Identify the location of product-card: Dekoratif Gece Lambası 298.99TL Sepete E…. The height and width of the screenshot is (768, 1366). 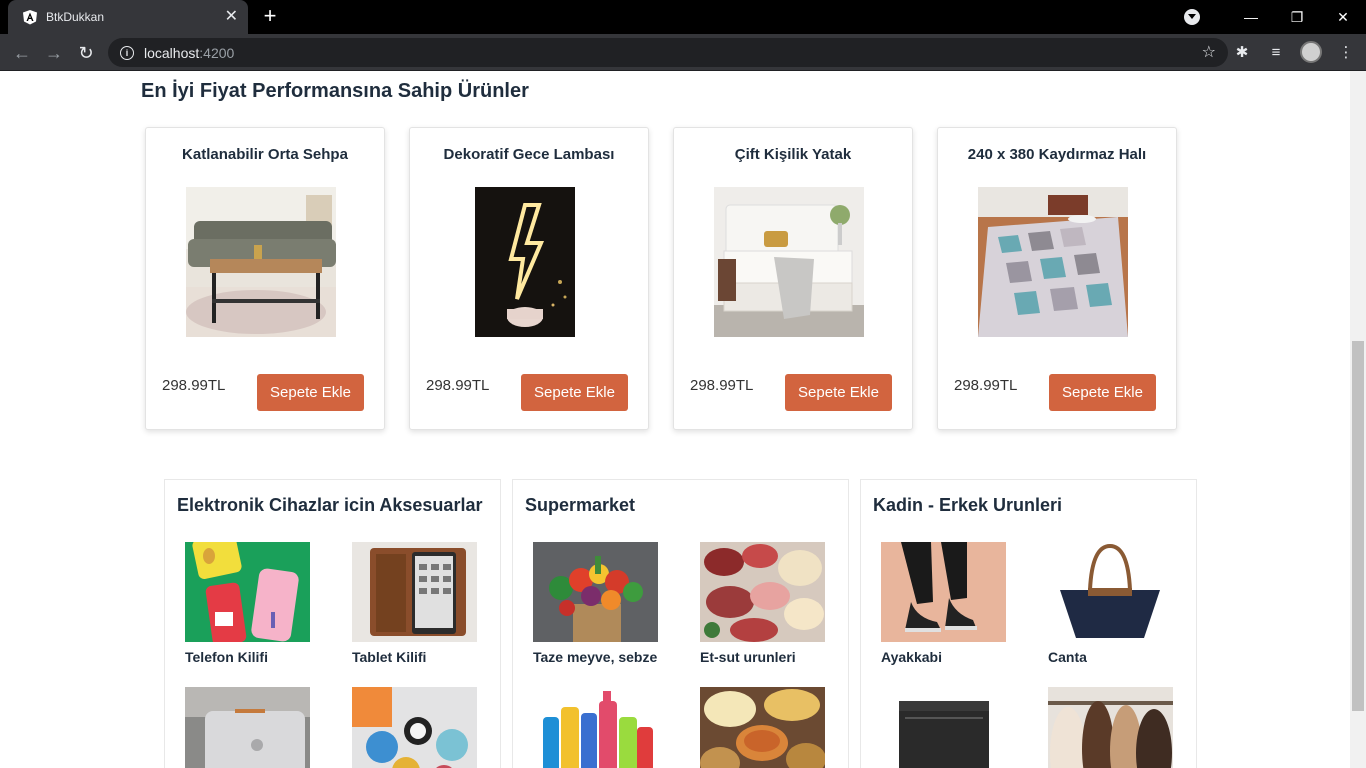
(529, 278).